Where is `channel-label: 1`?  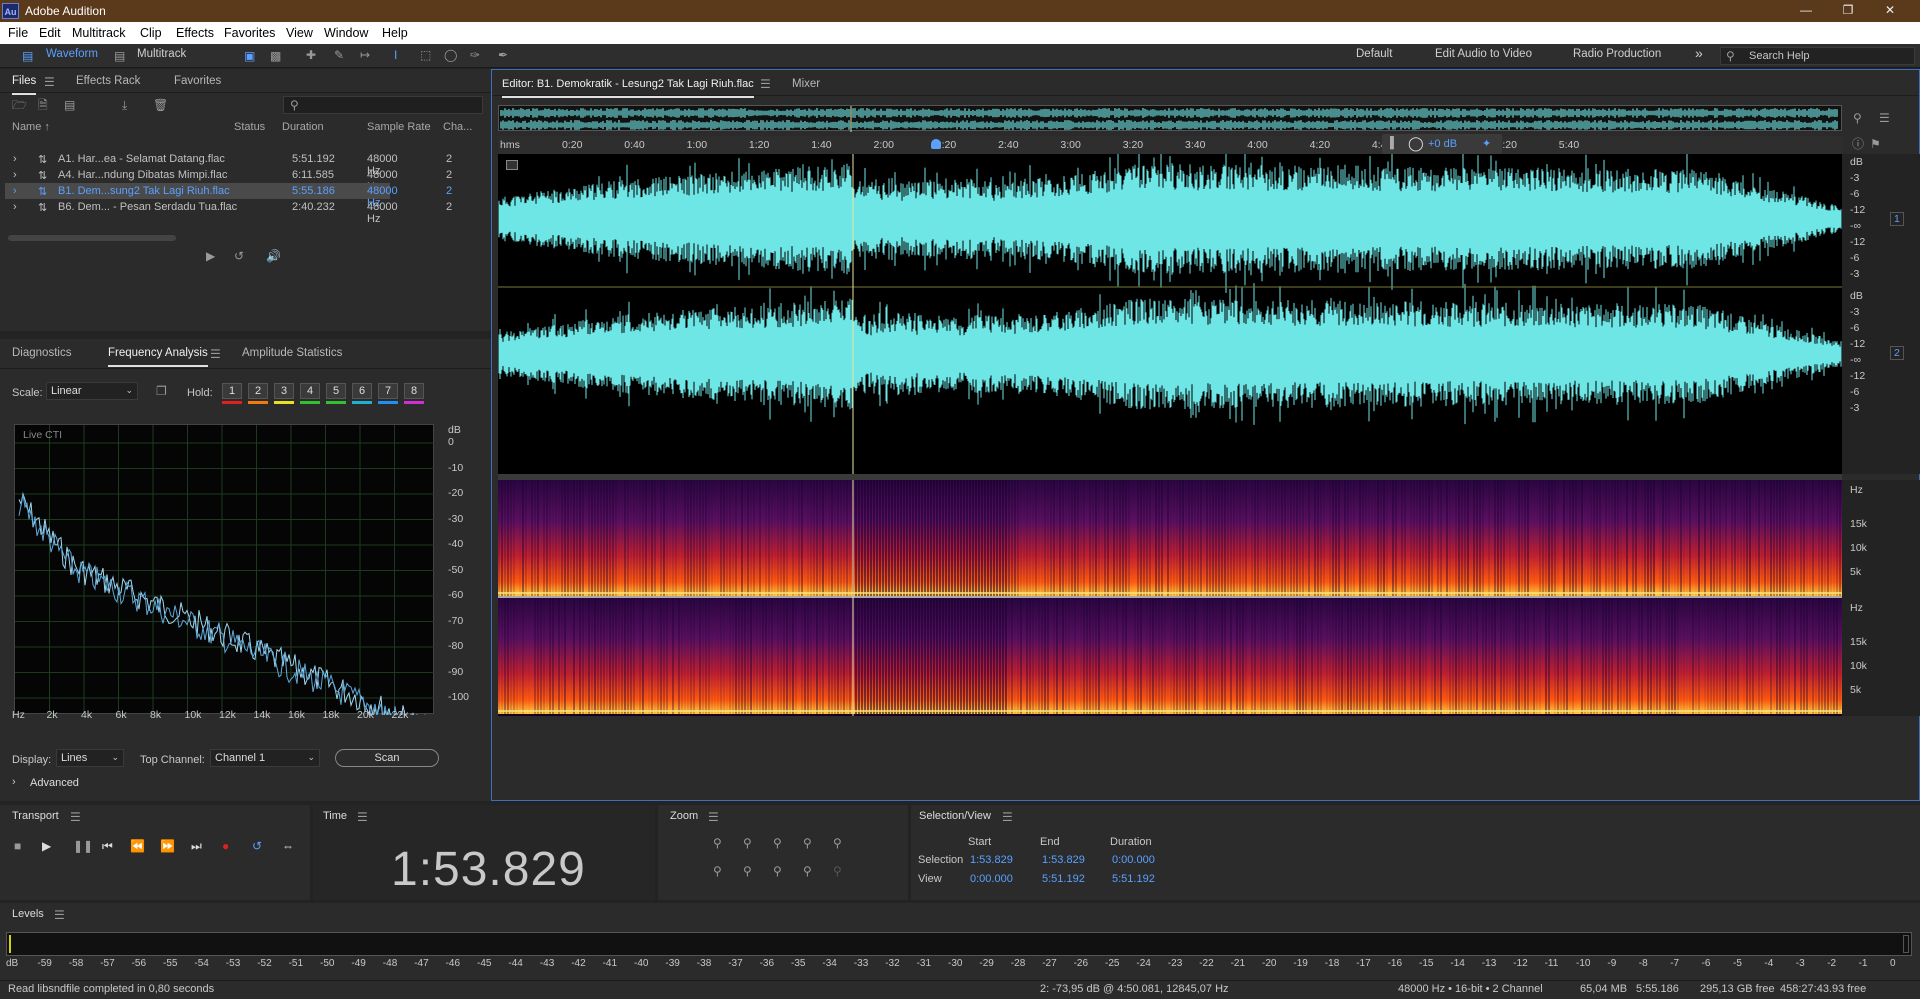
channel-label: 1 is located at coordinates (1897, 219).